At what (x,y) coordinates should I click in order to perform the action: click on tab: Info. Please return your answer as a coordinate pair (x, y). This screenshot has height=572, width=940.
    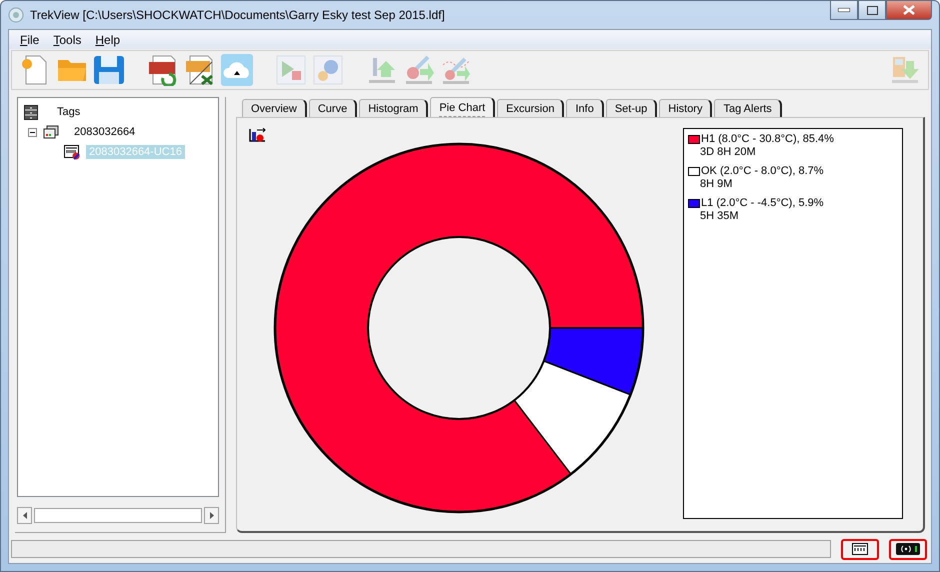
    Looking at the image, I should click on (585, 108).